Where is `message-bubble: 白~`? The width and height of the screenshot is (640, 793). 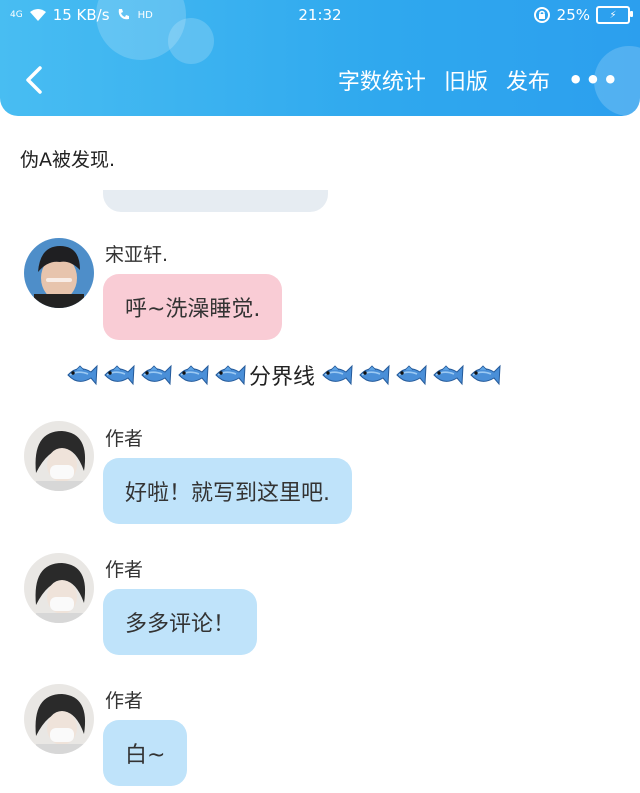 message-bubble: 白~ is located at coordinates (145, 753).